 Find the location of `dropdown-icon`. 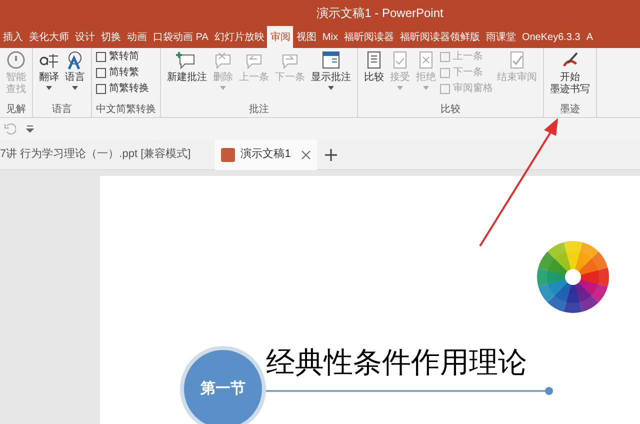

dropdown-icon is located at coordinates (30, 129).